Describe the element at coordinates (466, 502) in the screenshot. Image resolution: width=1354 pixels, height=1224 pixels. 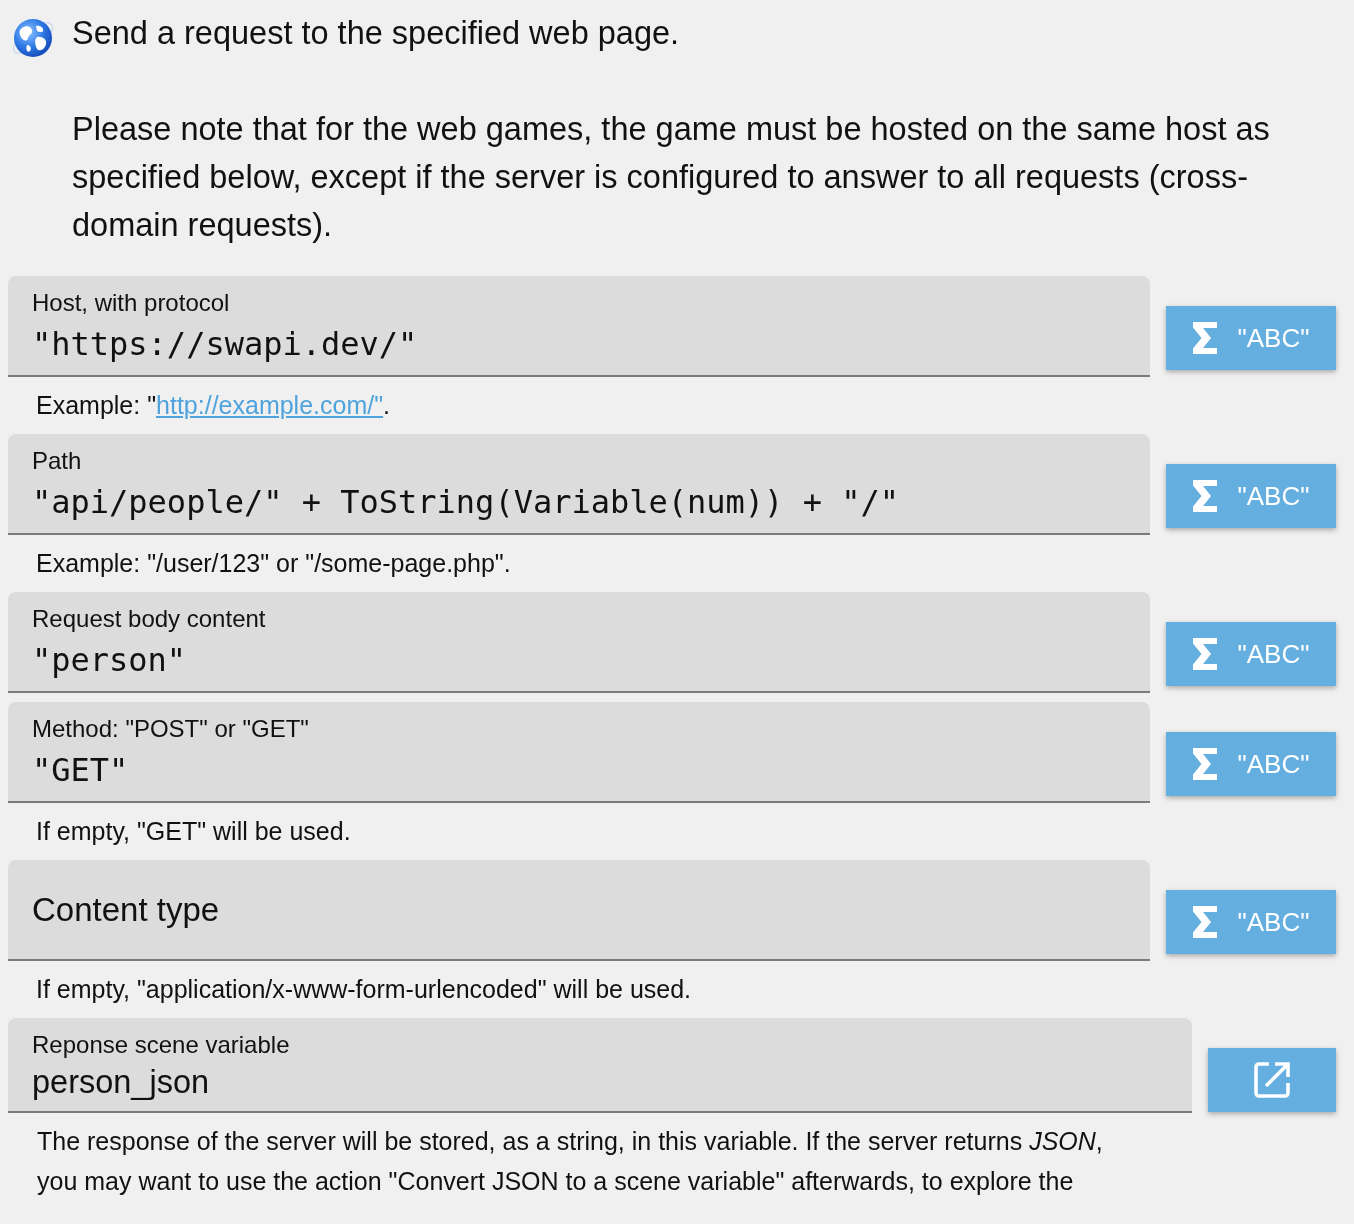
I see `field-value: "api/people/" + ToString(Variable(num)) + "/"` at that location.